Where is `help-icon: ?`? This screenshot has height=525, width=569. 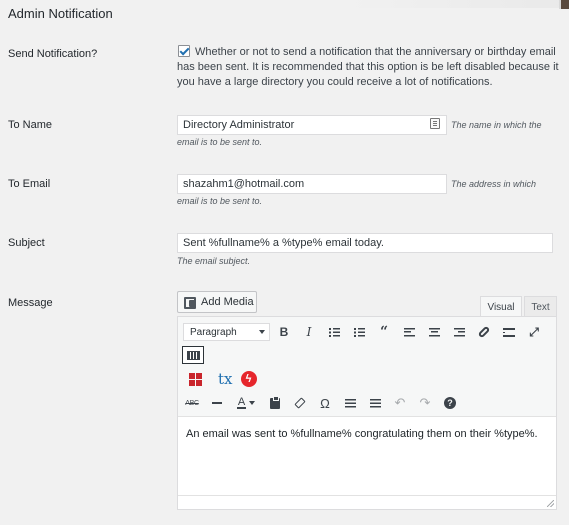 help-icon: ? is located at coordinates (450, 403).